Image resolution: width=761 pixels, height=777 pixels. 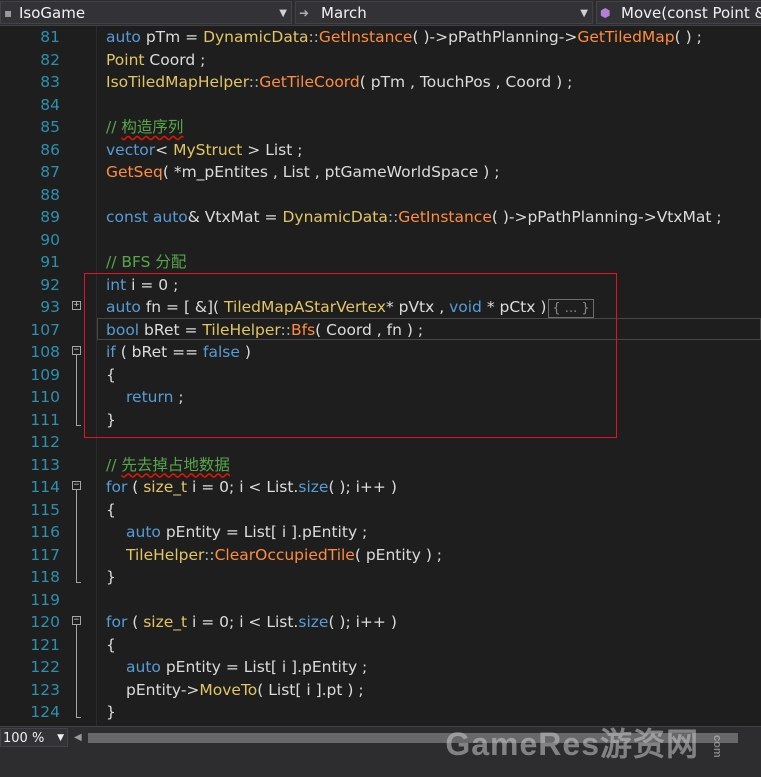 What do you see at coordinates (380, 510) in the screenshot?
I see `code-line: 115 {` at bounding box center [380, 510].